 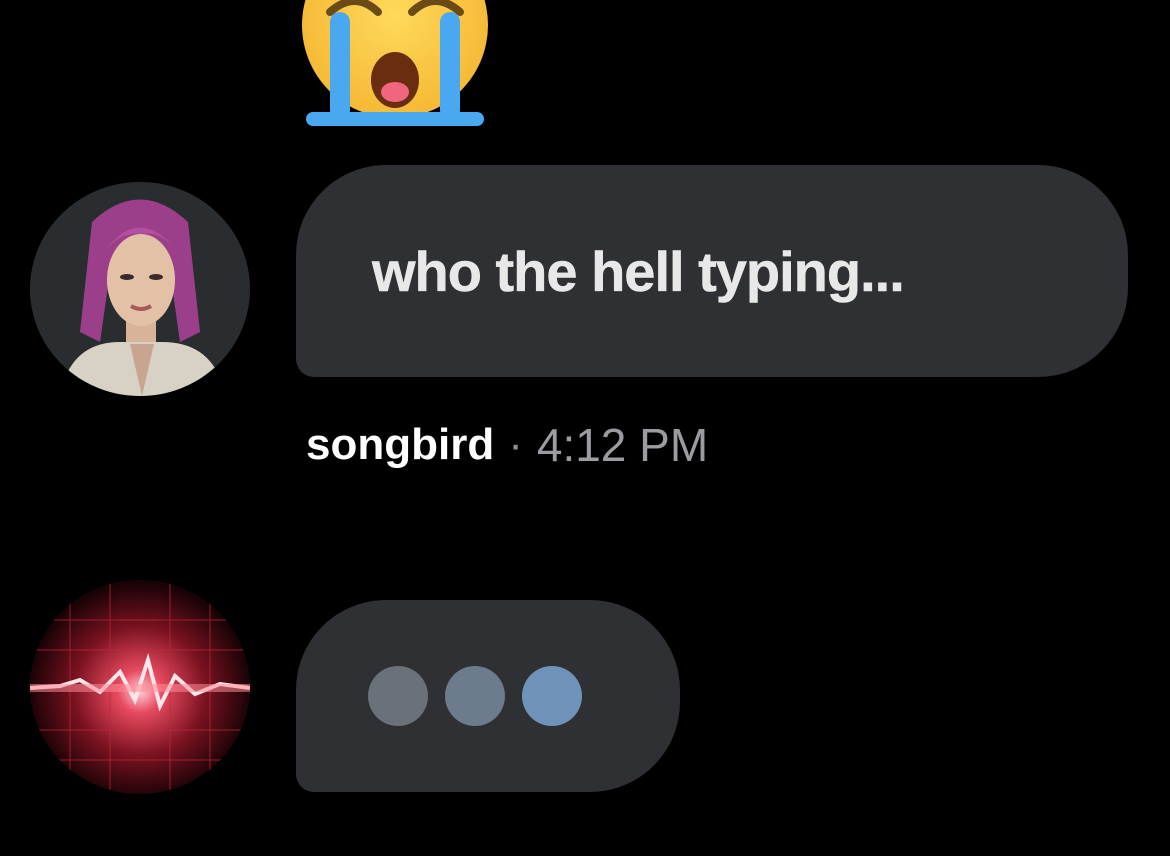 What do you see at coordinates (400, 445) in the screenshot?
I see `sender-name: songbird` at bounding box center [400, 445].